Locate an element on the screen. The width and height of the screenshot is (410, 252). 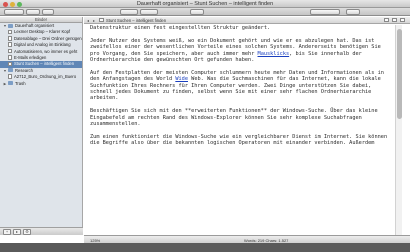
binder-item-label: E-Mails erledigen is located at coordinates (30, 57).